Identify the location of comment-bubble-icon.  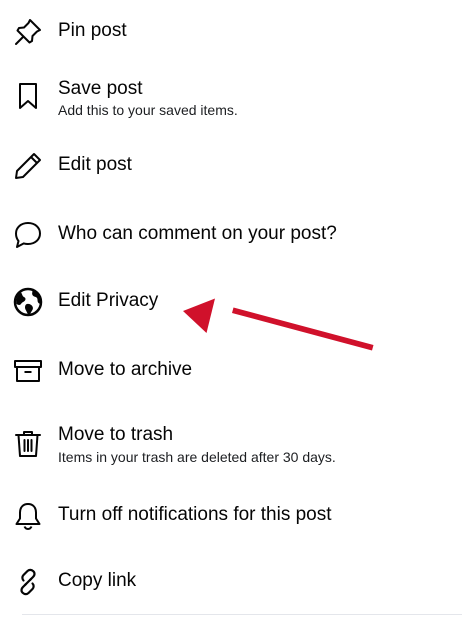
(28, 235).